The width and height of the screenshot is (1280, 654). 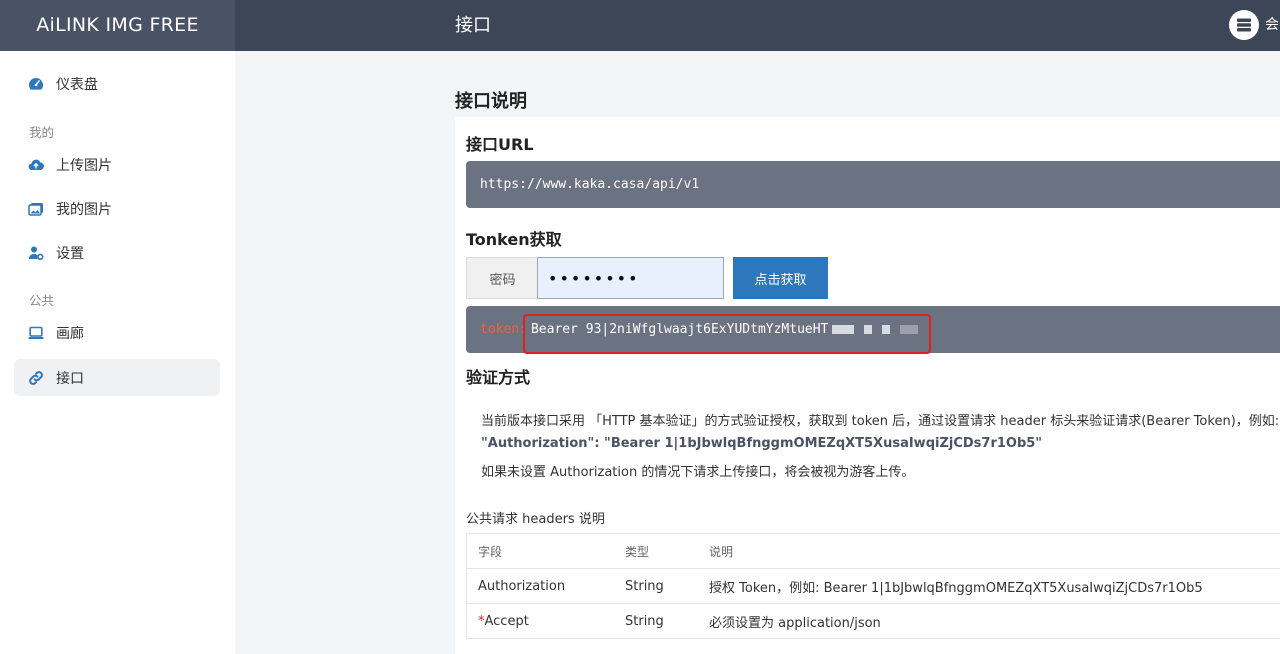 What do you see at coordinates (780, 278) in the screenshot?
I see `fetch-token-button: 点击获取` at bounding box center [780, 278].